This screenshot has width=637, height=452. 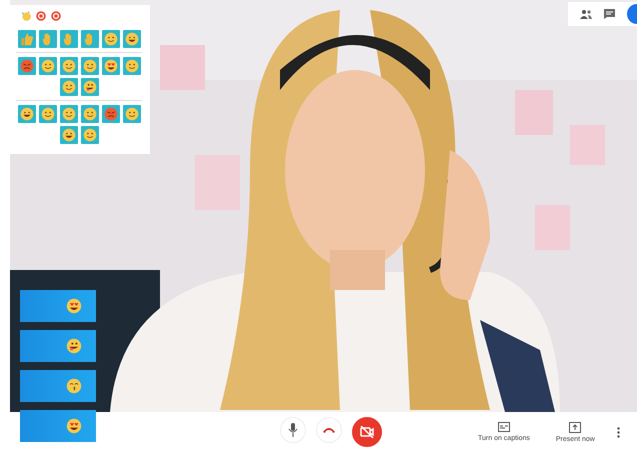 I want to click on end-call-button, so click(x=329, y=430).